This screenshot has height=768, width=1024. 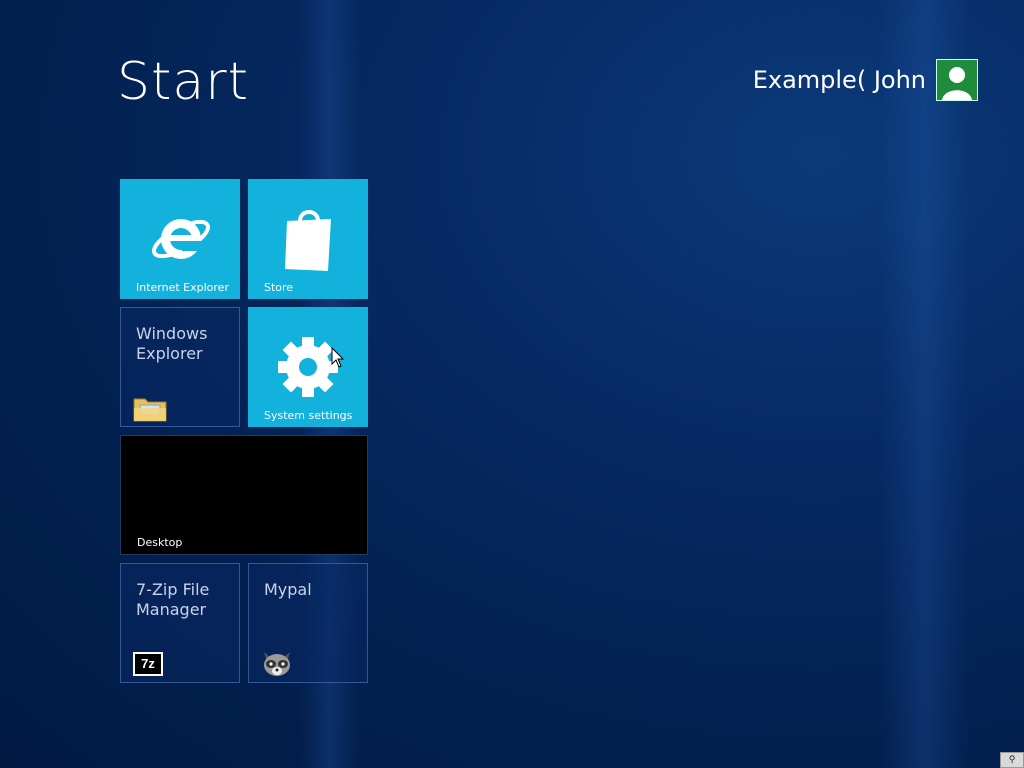 I want to click on tile-label: Store, so click(x=279, y=287).